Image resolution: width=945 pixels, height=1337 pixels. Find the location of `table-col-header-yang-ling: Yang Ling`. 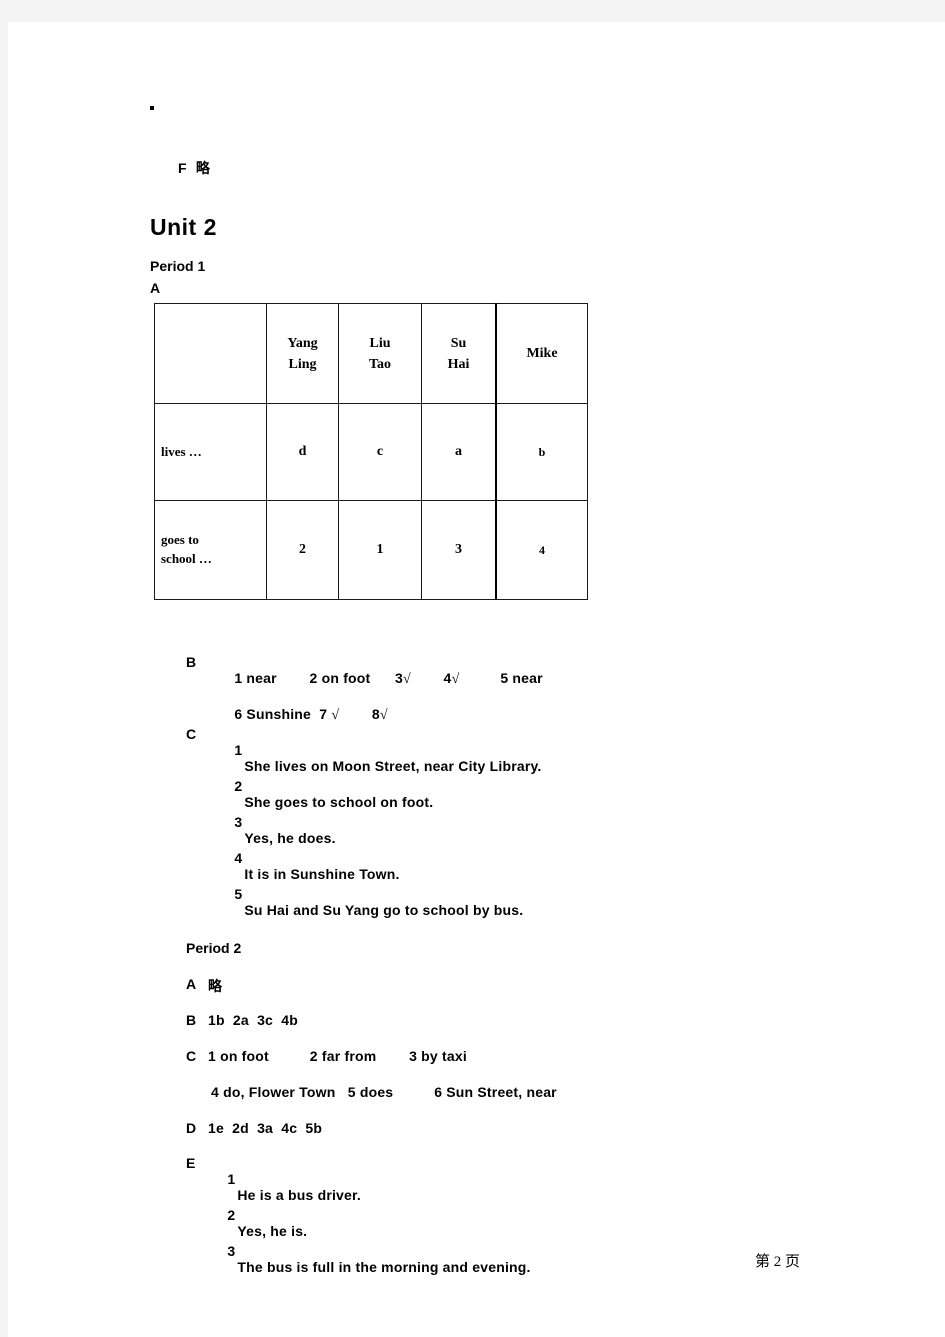

table-col-header-yang-ling: Yang Ling is located at coordinates (302, 353).